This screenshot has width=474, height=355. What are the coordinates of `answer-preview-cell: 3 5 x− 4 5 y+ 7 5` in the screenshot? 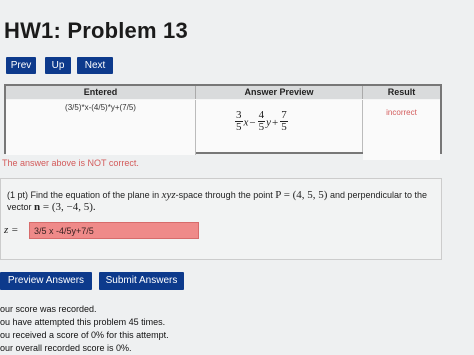 It's located at (279, 126).